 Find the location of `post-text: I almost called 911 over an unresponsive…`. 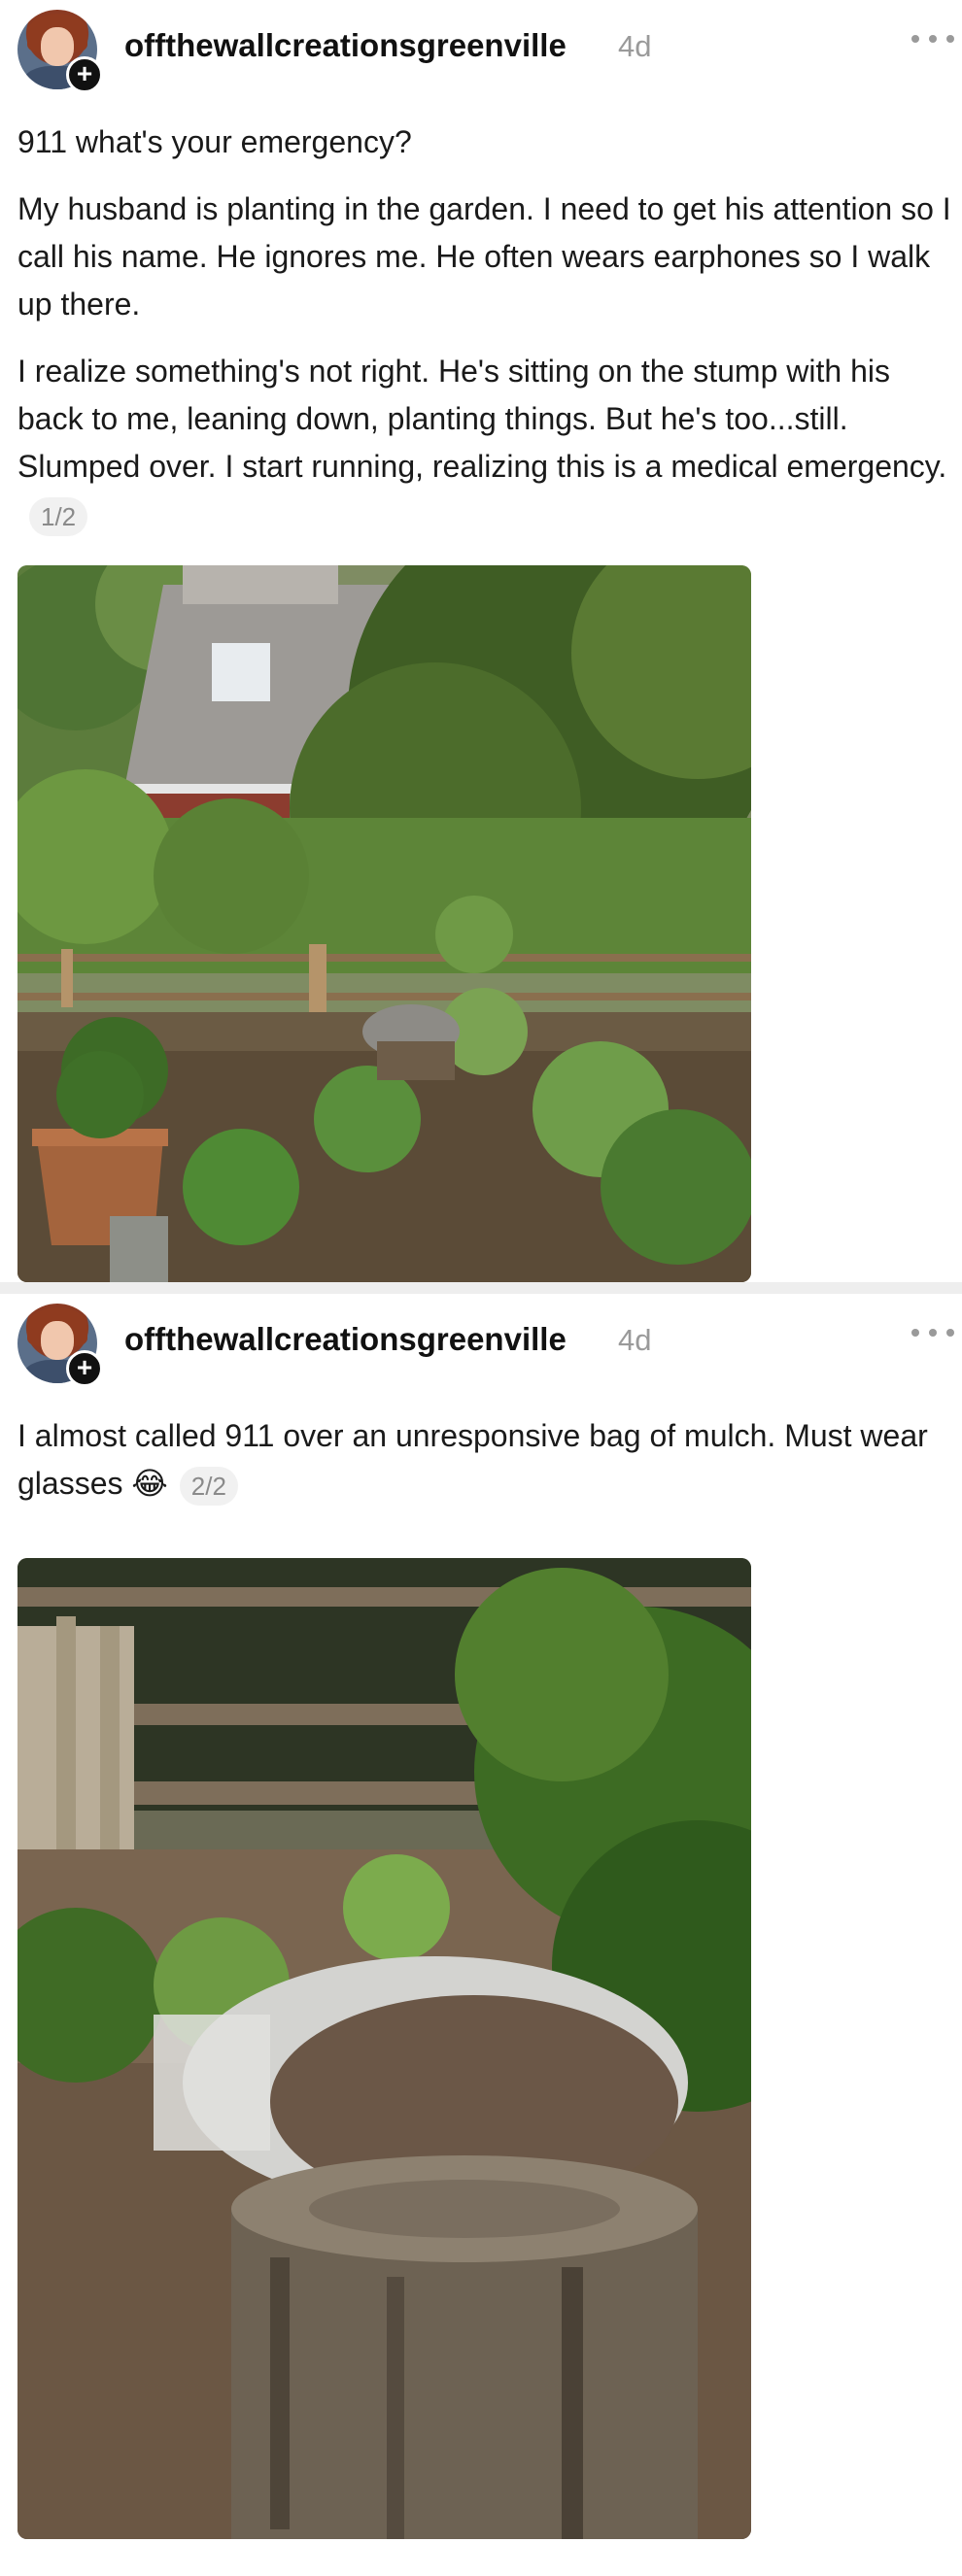

post-text: I almost called 911 over an unresponsive… is located at coordinates (484, 1460).